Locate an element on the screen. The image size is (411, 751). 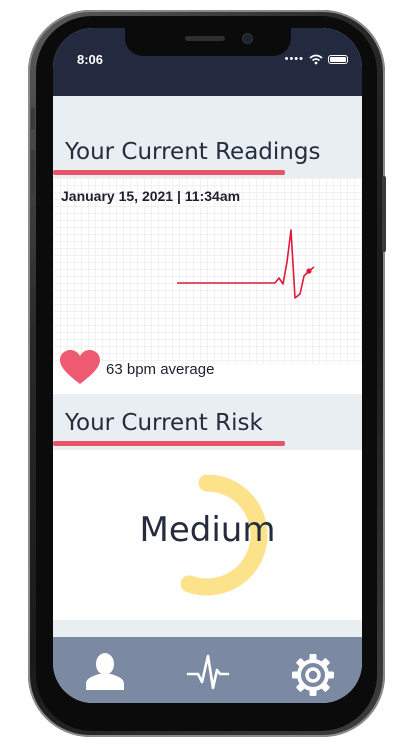
tab-readings is located at coordinates (208, 676).